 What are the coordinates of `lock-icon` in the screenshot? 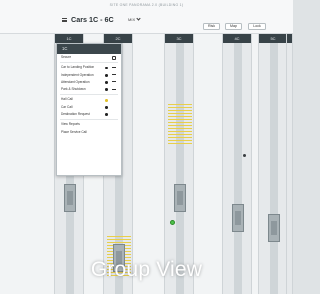 It's located at (114, 57).